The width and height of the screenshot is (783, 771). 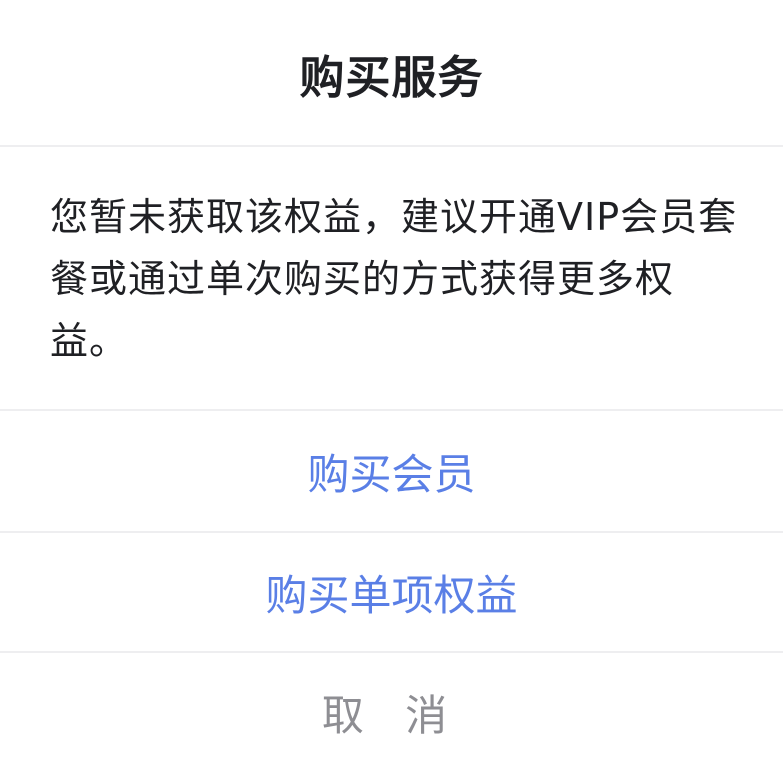 What do you see at coordinates (391, 146) in the screenshot?
I see `divider` at bounding box center [391, 146].